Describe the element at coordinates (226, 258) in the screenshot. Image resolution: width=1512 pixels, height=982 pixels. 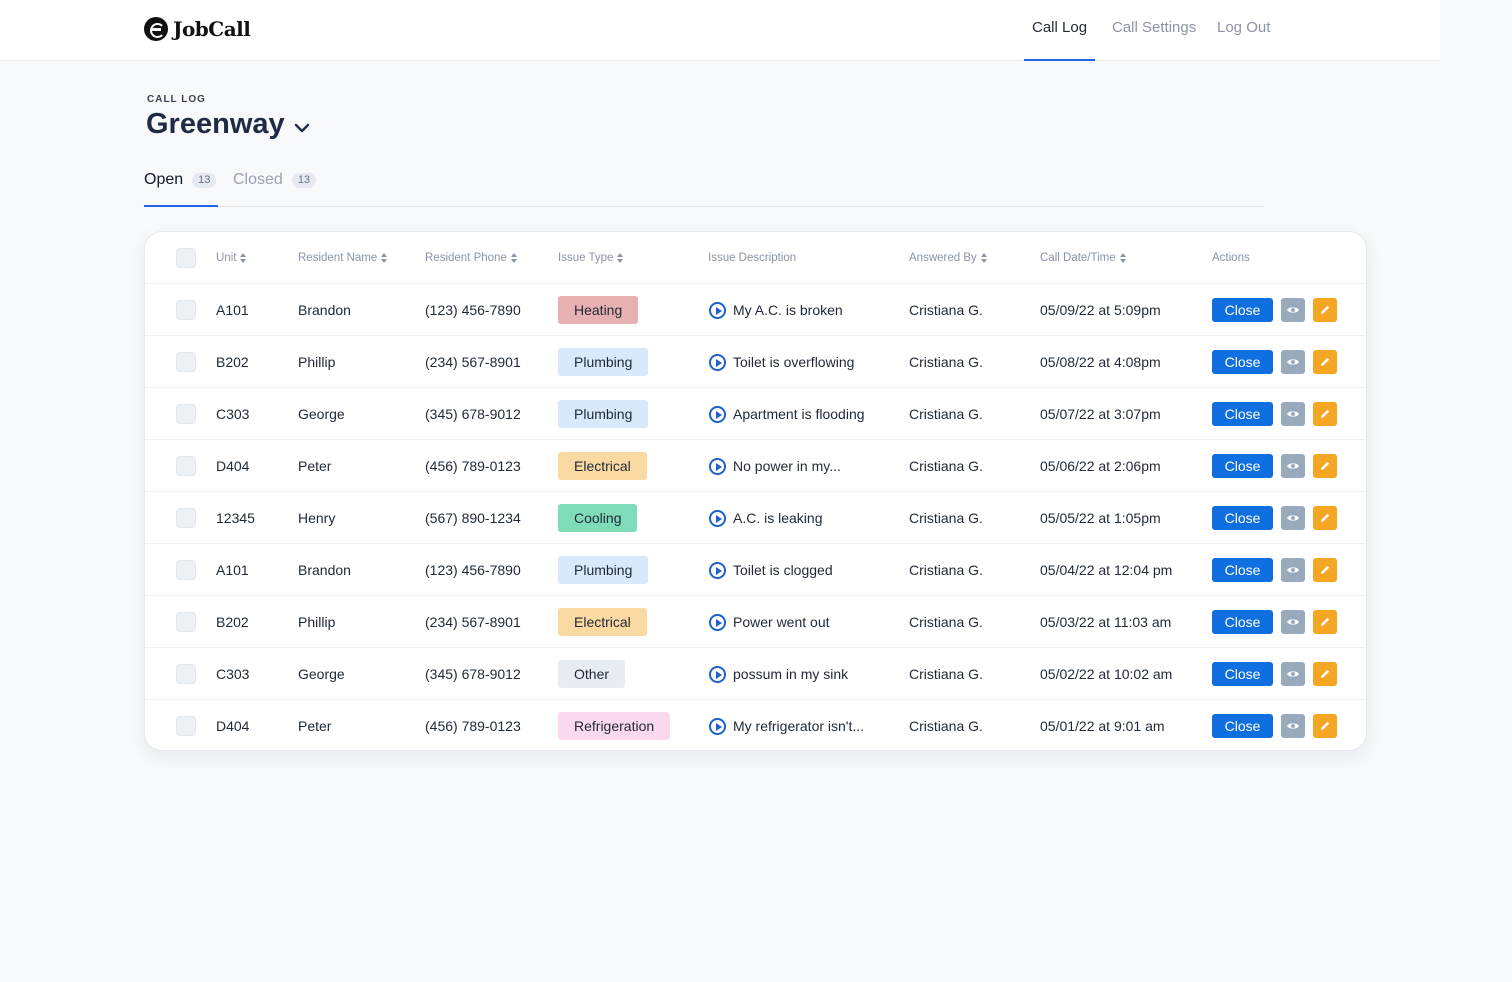
I see `column-header-label: Unit` at that location.